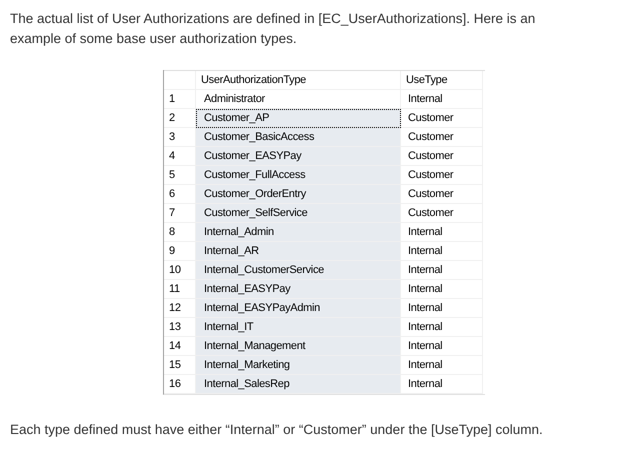 The width and height of the screenshot is (640, 452). Describe the element at coordinates (298, 270) in the screenshot. I see `table-cell: Internal_CustomerService` at that location.